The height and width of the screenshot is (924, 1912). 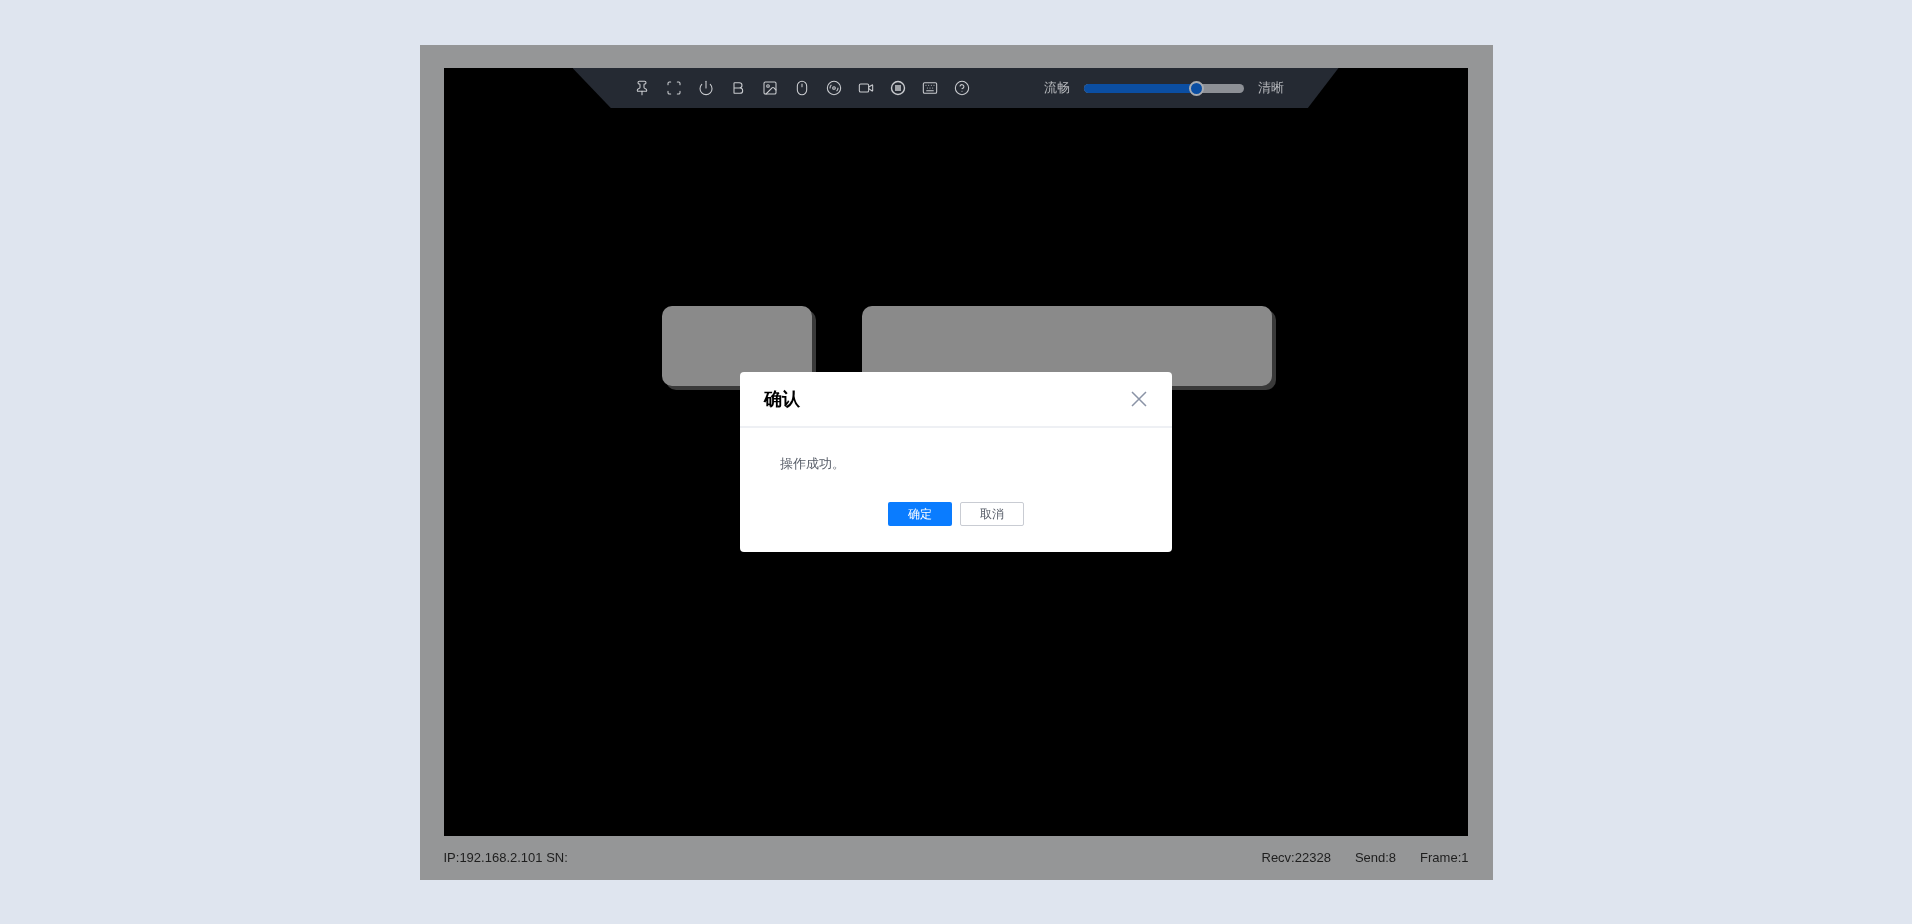 I want to click on slider-label: 清晰, so click(x=1270, y=88).